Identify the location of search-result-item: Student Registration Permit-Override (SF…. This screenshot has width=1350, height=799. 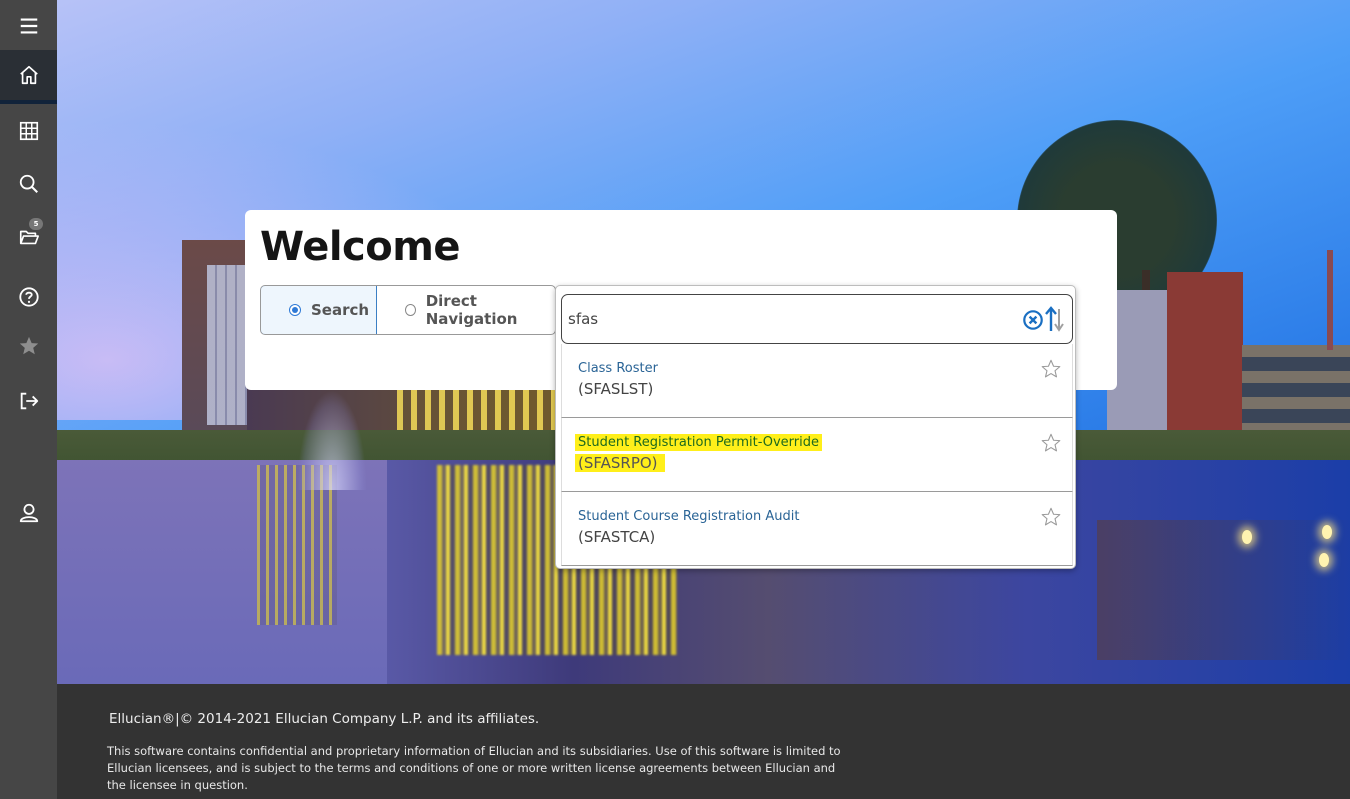
(817, 455).